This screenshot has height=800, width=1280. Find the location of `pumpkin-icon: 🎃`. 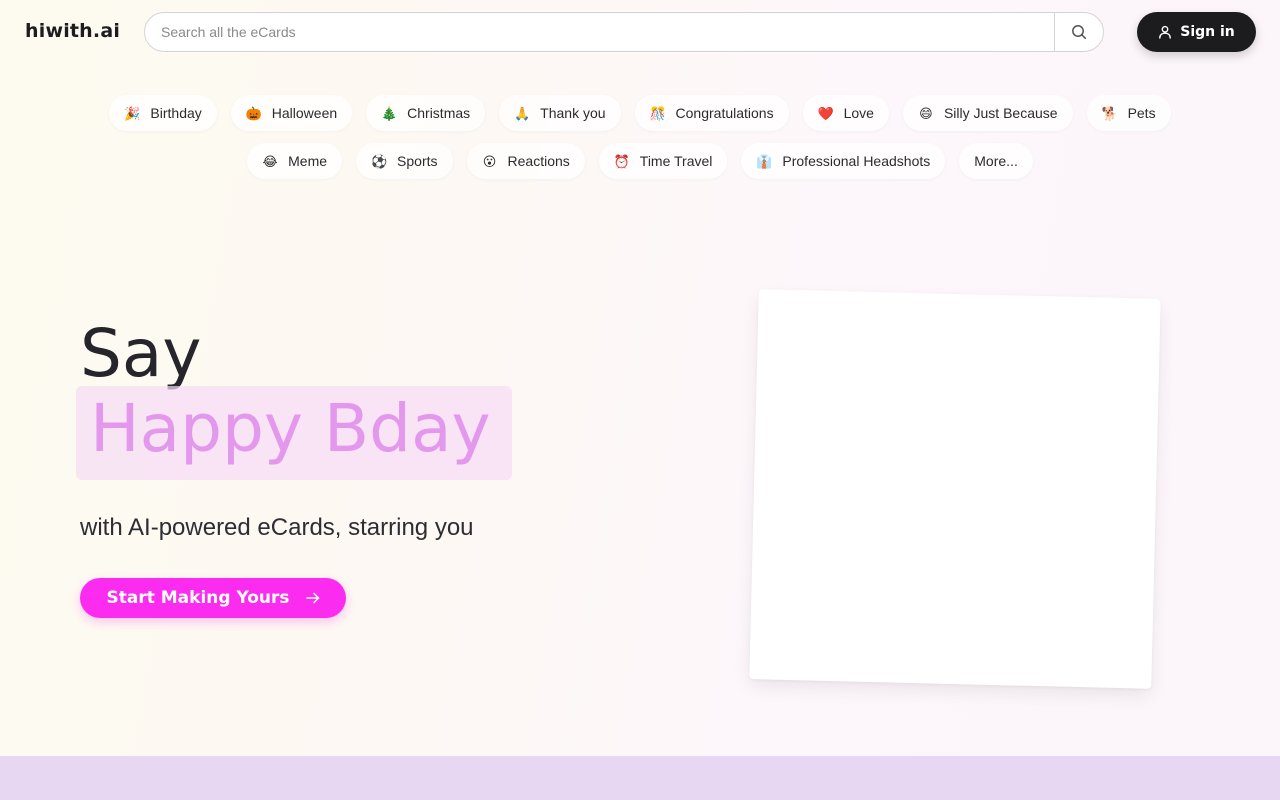

pumpkin-icon: 🎃 is located at coordinates (253, 113).